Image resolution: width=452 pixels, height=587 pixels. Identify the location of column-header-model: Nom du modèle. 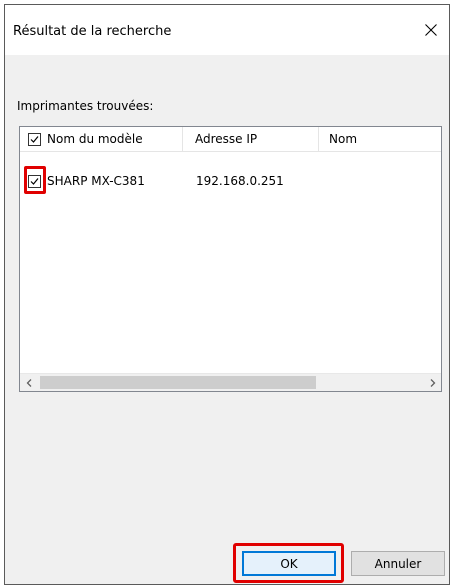
(101, 139).